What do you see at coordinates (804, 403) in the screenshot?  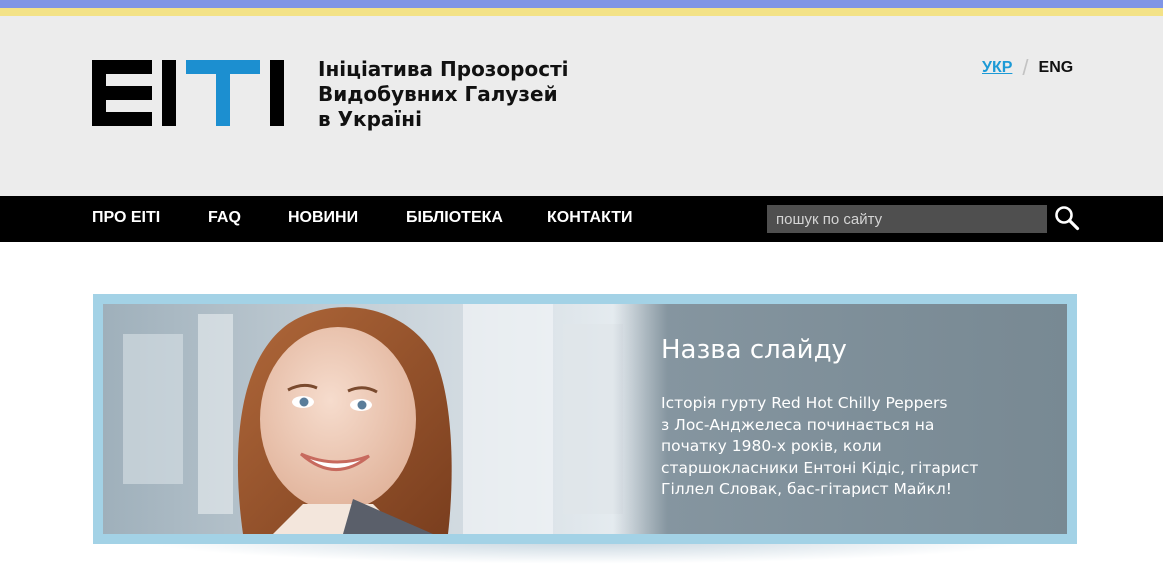 I see `slide-text-line-1: Історія гурту Red Hot Chilly Peppers` at bounding box center [804, 403].